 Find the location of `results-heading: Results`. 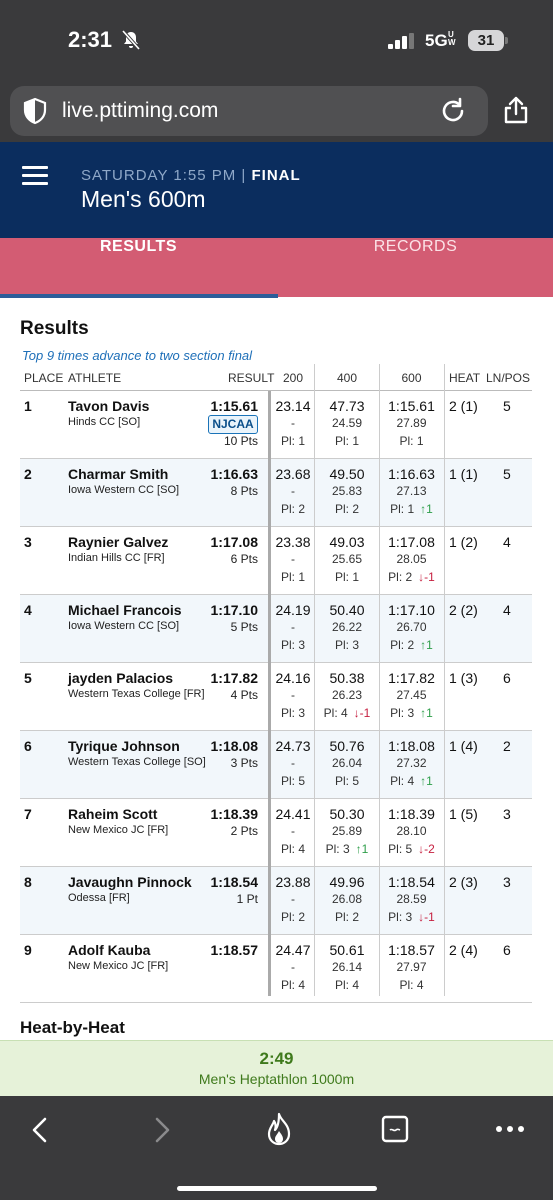

results-heading: Results is located at coordinates (54, 328).